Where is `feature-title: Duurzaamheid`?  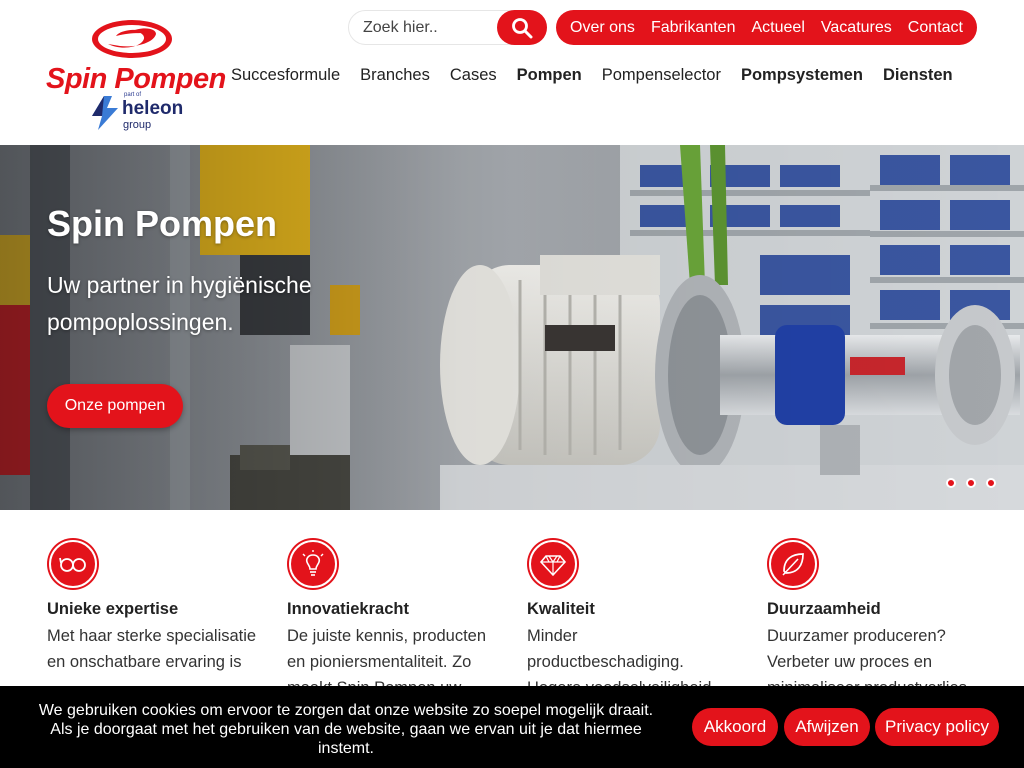 feature-title: Duurzaamheid is located at coordinates (824, 609).